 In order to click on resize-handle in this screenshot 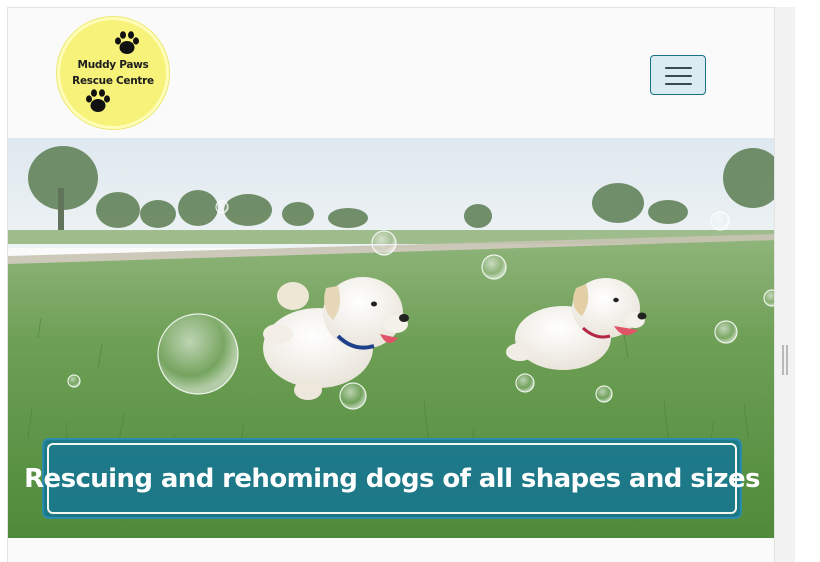, I will do `click(785, 360)`.